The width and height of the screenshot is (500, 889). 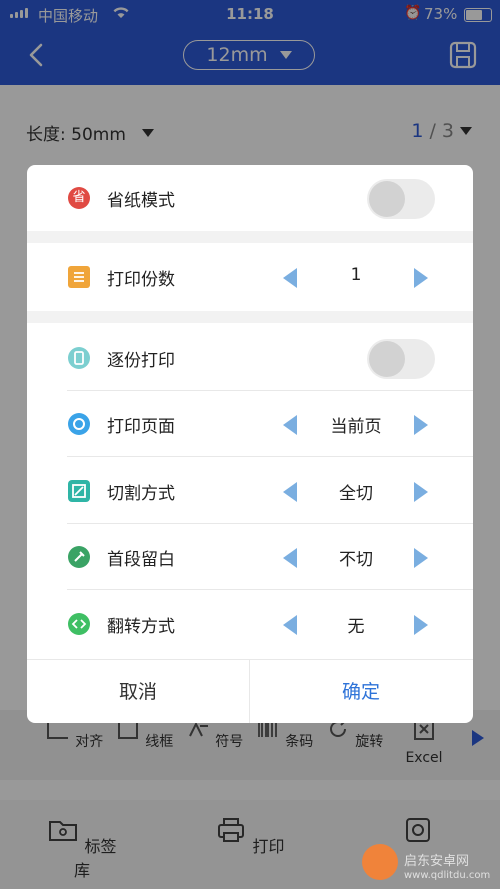 I want to click on watermark: 启东安卓网 www.qdlitdu.com, so click(x=426, y=863).